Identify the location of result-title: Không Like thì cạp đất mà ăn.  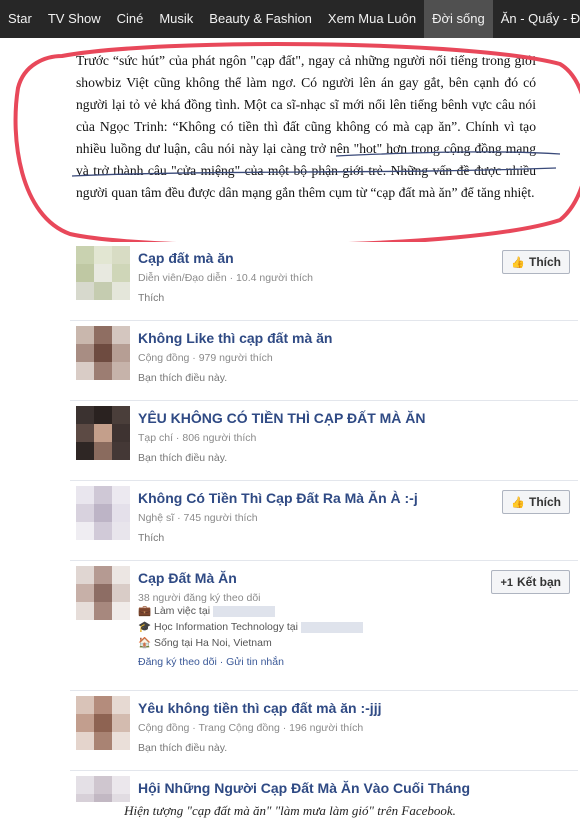
(235, 338).